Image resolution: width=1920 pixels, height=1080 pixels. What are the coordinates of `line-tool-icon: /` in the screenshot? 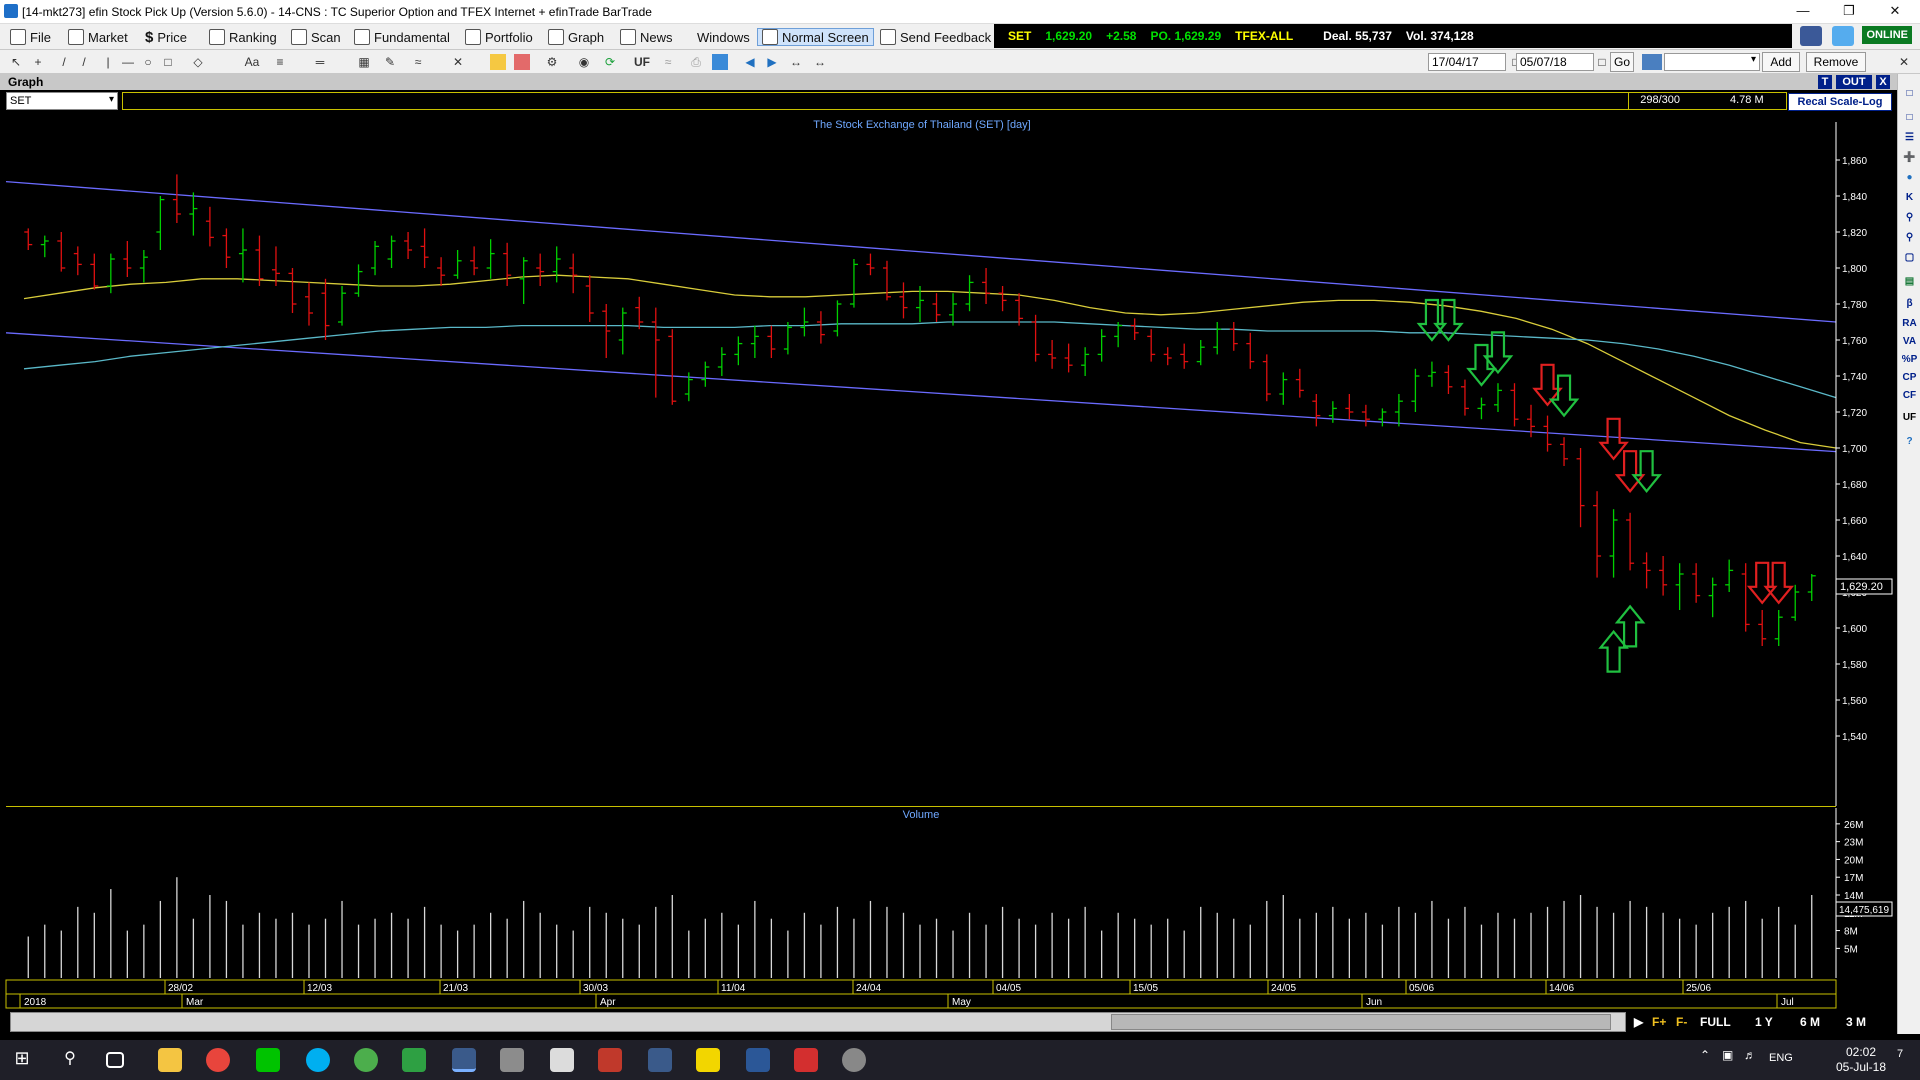 It's located at (64, 62).